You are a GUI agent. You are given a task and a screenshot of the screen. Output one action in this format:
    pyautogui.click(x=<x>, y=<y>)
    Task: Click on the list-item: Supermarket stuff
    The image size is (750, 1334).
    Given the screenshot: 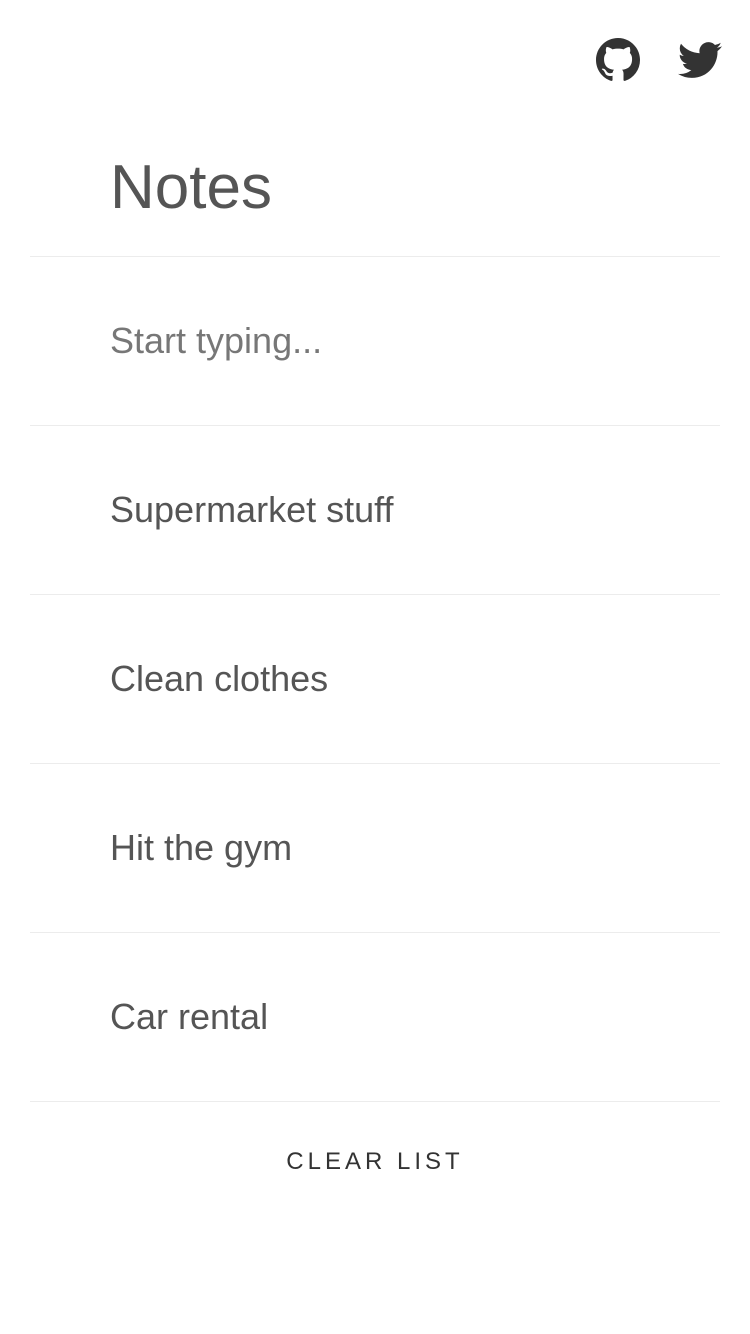 What is the action you would take?
    pyautogui.click(x=375, y=509)
    